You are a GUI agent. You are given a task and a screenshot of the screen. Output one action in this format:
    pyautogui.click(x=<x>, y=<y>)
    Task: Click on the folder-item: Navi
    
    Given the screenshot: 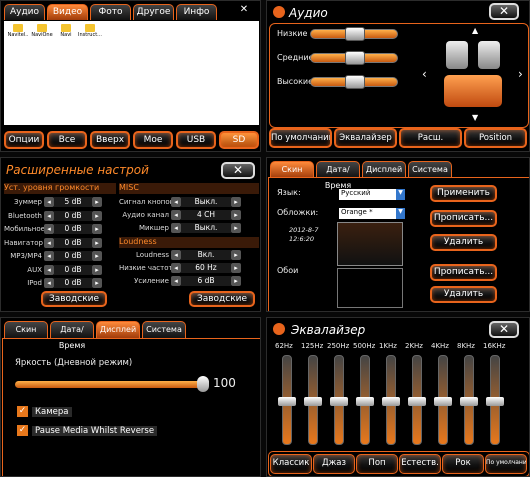 What is the action you would take?
    pyautogui.click(x=66, y=35)
    